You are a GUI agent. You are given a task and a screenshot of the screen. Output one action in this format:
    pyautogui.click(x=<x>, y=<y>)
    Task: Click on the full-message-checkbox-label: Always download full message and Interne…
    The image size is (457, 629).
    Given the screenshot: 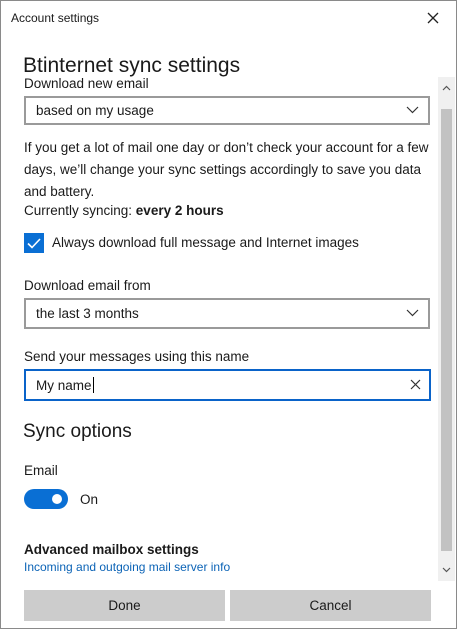 What is the action you would take?
    pyautogui.click(x=205, y=242)
    